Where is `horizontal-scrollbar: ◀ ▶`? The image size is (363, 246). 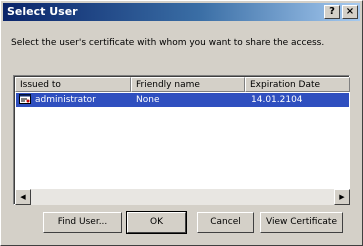
horizontal-scrollbar: ◀ ▶ is located at coordinates (182, 197).